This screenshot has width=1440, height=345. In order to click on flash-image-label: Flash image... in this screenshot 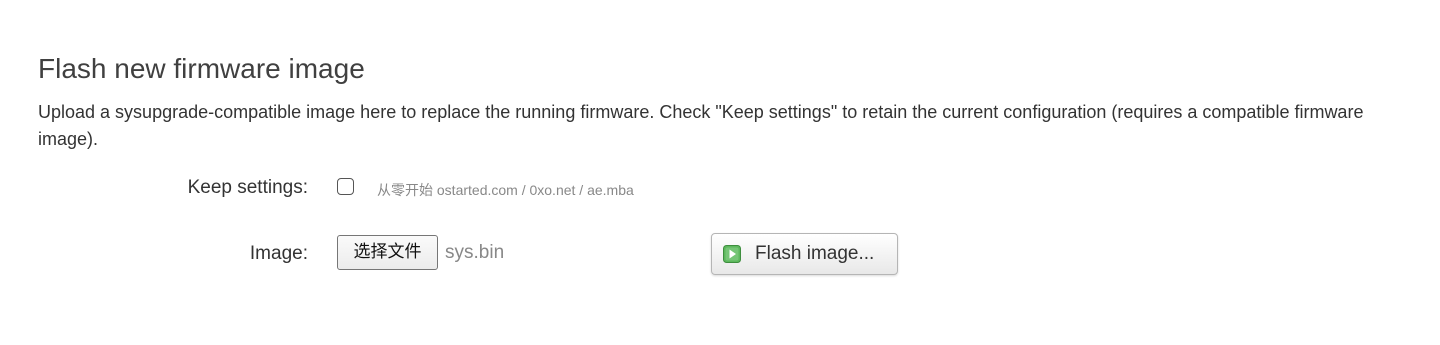, I will do `click(815, 253)`.